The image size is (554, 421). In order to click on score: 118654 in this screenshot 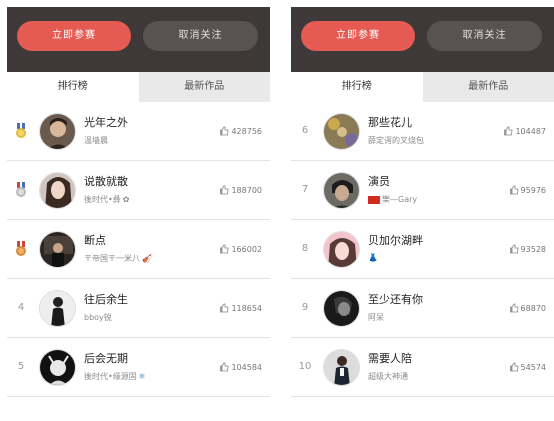, I will do `click(241, 308)`.